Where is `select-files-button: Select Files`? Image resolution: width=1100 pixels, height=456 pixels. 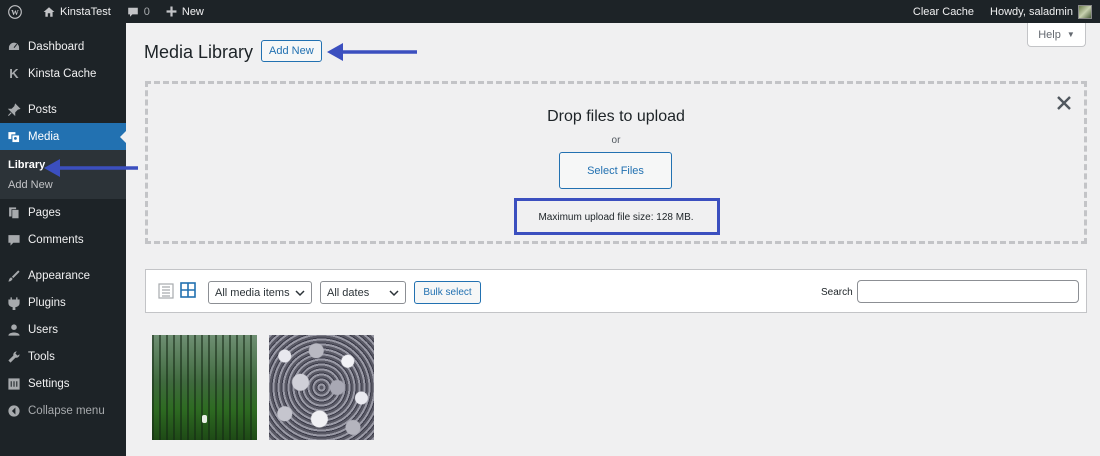 select-files-button: Select Files is located at coordinates (615, 170).